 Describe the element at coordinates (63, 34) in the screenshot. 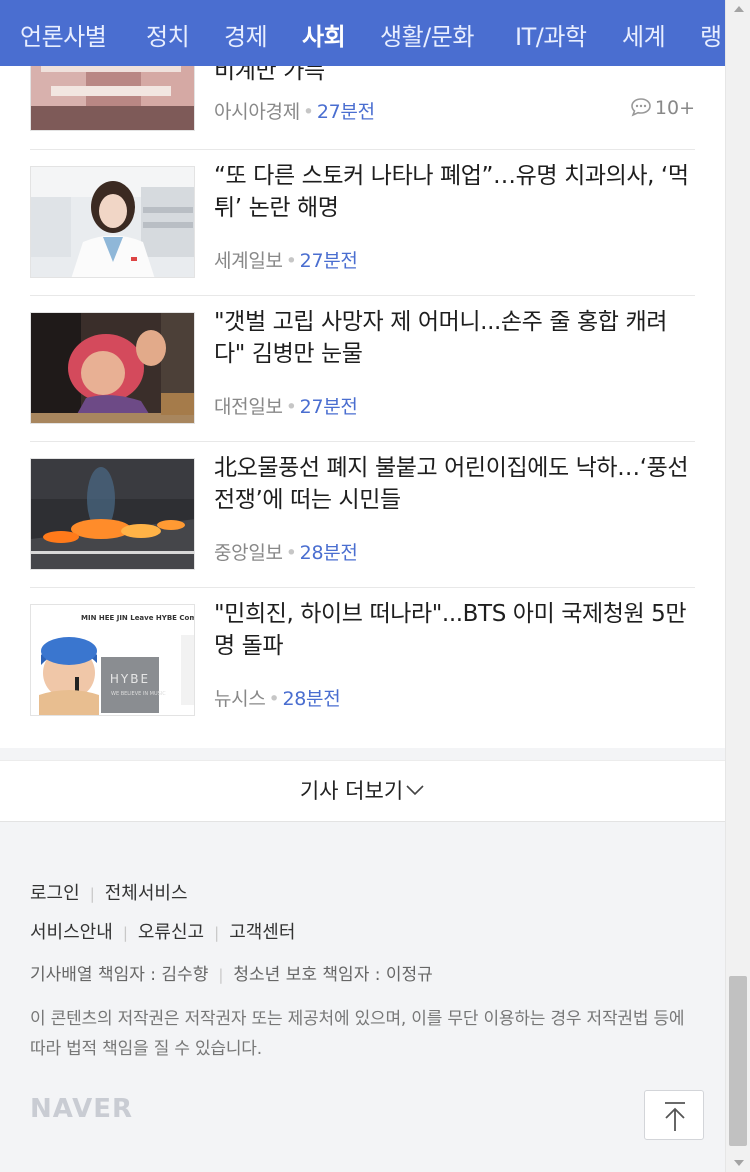

I see `tab-press: 언론사별` at that location.